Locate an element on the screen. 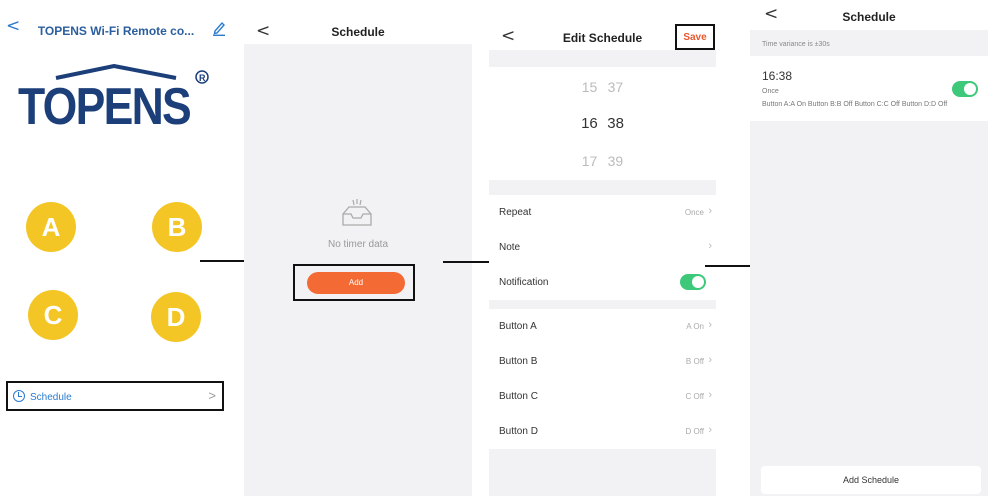  note-row: Note › is located at coordinates (602, 247).